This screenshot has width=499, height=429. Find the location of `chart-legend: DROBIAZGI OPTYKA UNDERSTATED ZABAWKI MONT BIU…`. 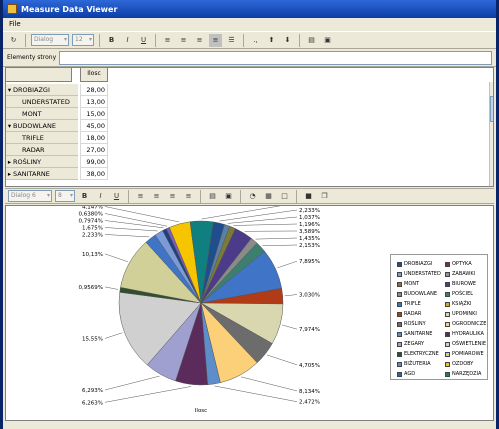

chart-legend: DROBIAZGI OPTYKA UNDERSTATED ZABAWKI MONT BIU… is located at coordinates (439, 317).